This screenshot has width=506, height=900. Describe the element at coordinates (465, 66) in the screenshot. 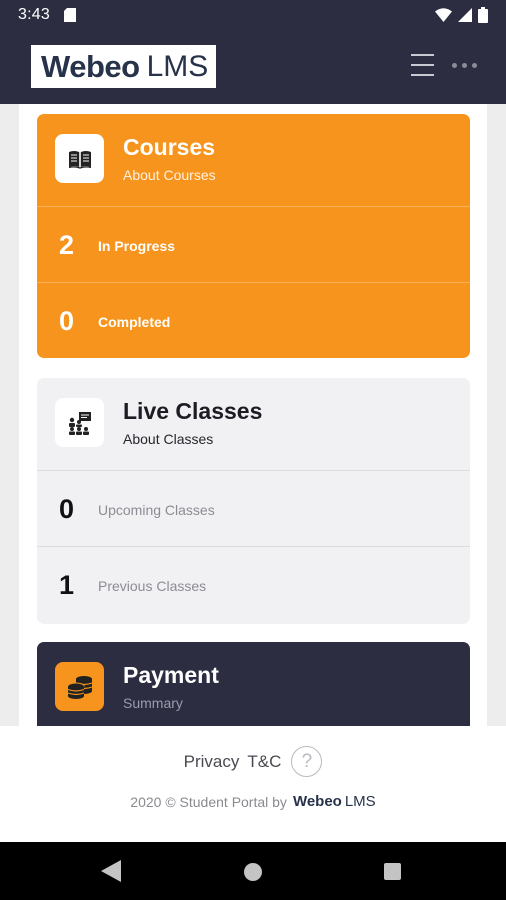

I see `more-options-icon` at that location.